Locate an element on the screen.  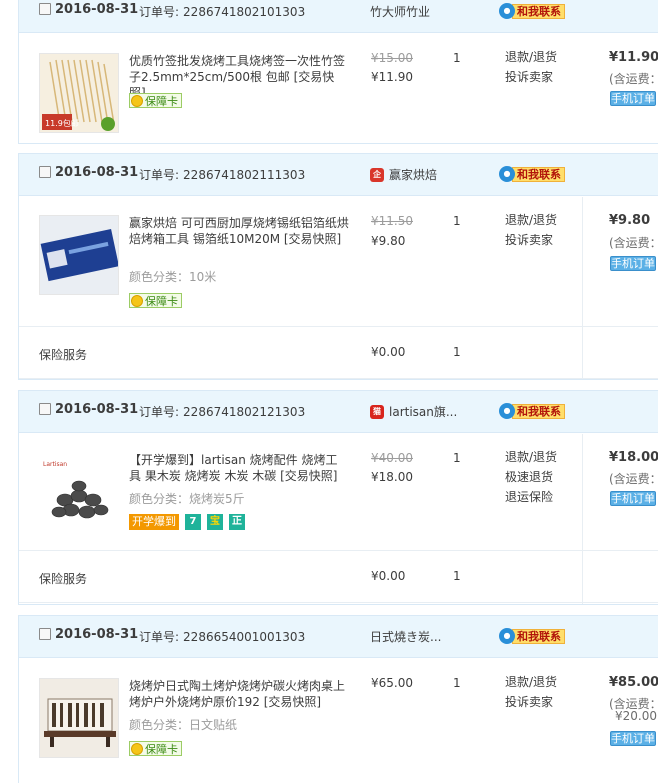
insurance-qty: 1 is located at coordinates (457, 576).